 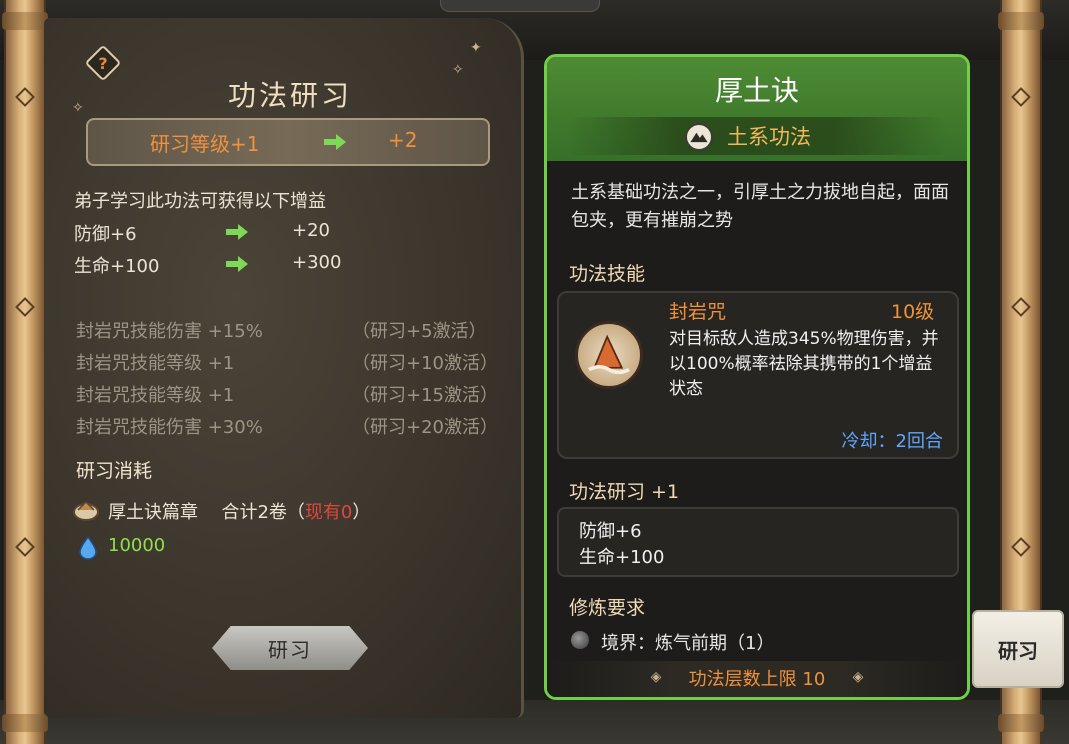 I want to click on unlock-condition: （研习+10激活）, so click(x=425, y=363).